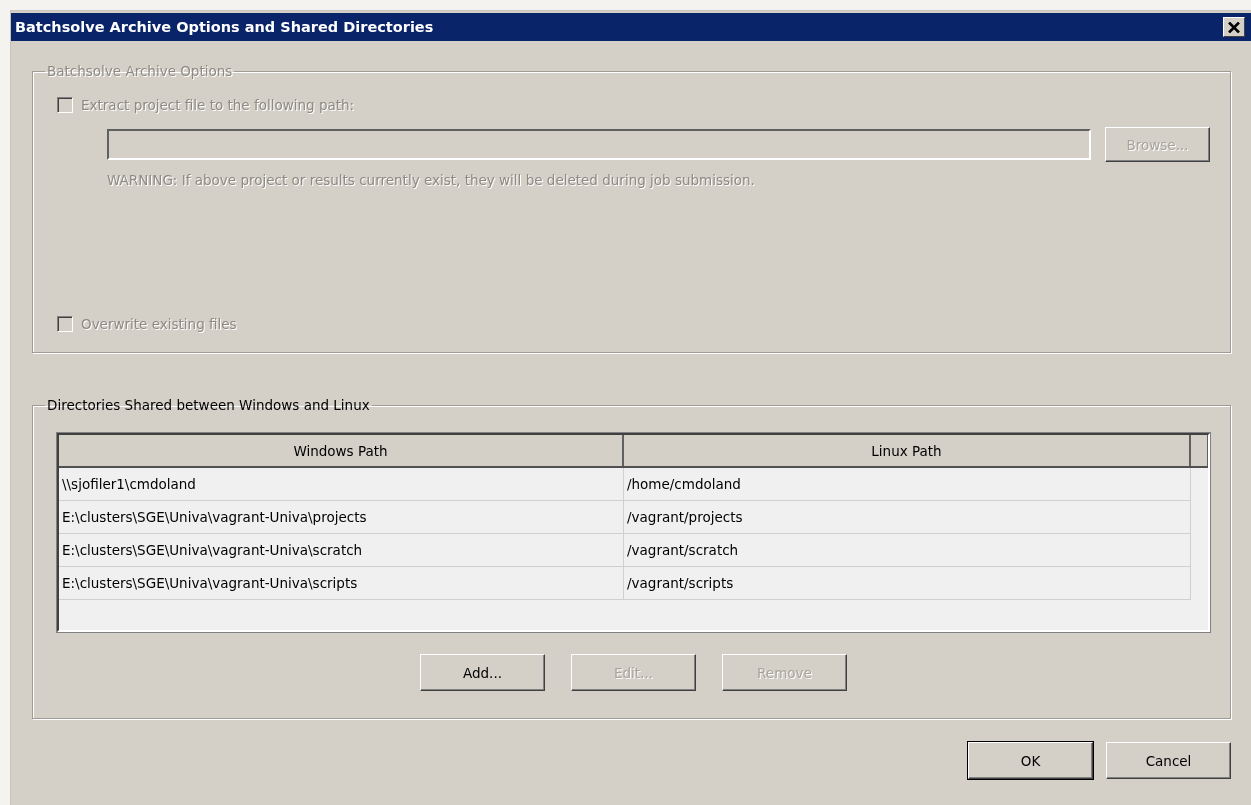  I want to click on group-legend: Batchsolve Archive Options, so click(140, 71).